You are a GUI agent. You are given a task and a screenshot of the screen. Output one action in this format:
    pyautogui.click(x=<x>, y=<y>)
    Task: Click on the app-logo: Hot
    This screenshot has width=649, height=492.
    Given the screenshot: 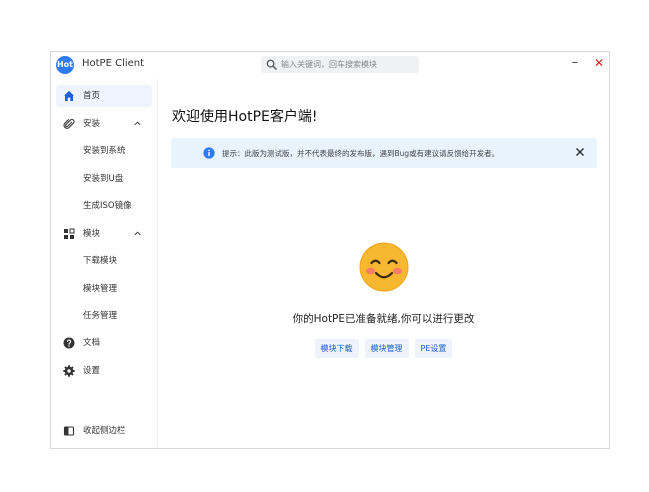 What is the action you would take?
    pyautogui.click(x=65, y=65)
    